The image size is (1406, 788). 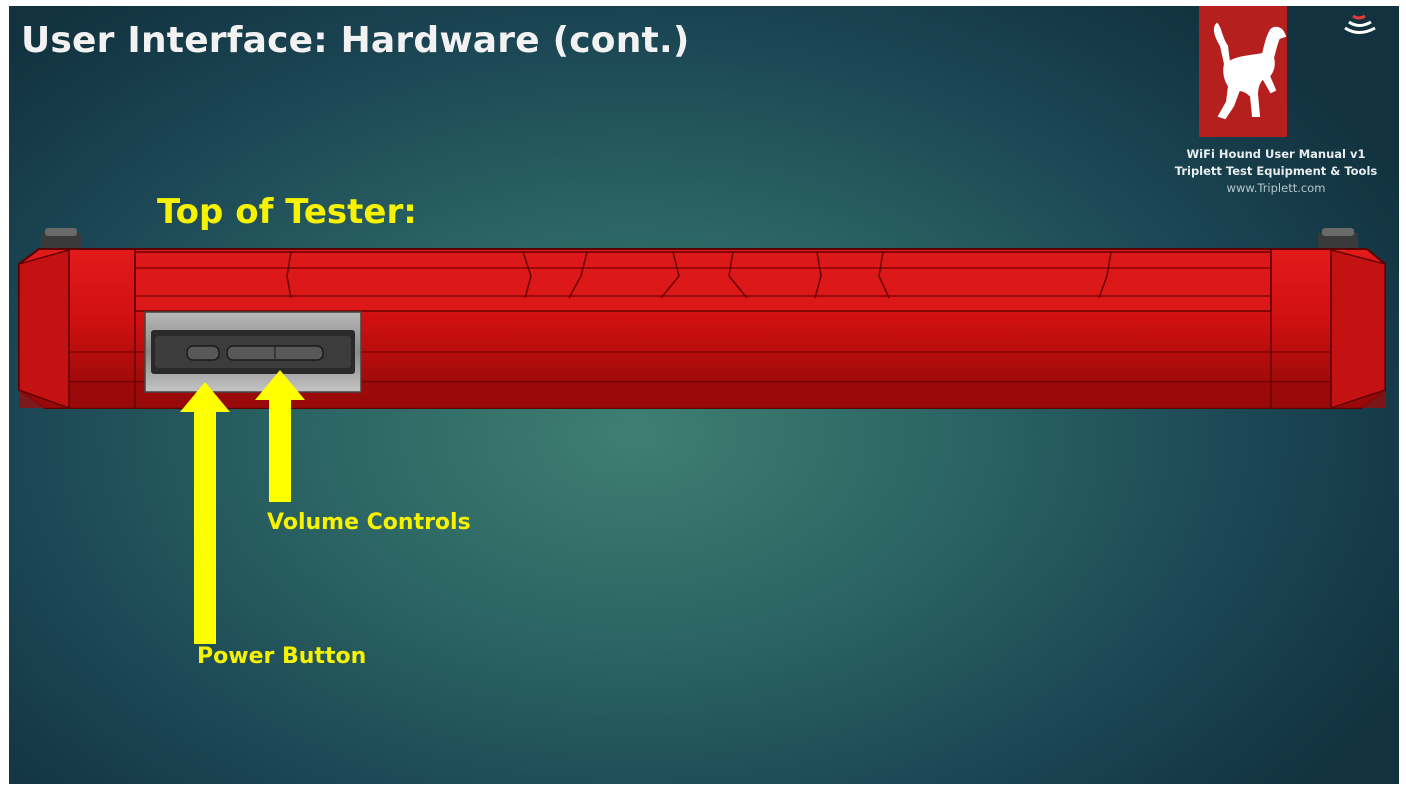 What do you see at coordinates (61, 239) in the screenshot?
I see `left-foot` at bounding box center [61, 239].